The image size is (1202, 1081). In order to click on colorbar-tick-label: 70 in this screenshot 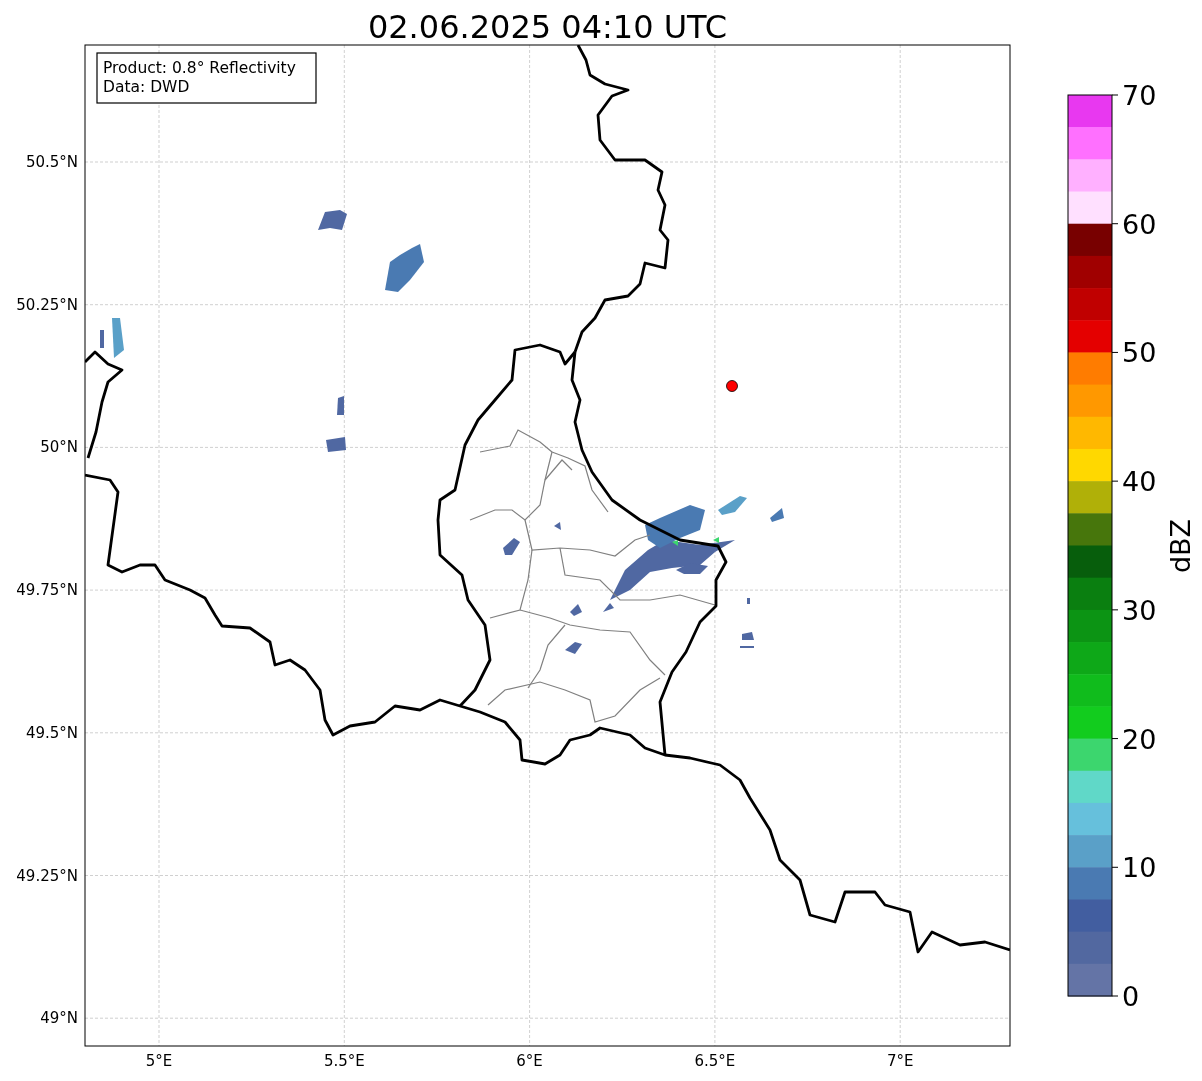, I will do `click(1139, 95)`.